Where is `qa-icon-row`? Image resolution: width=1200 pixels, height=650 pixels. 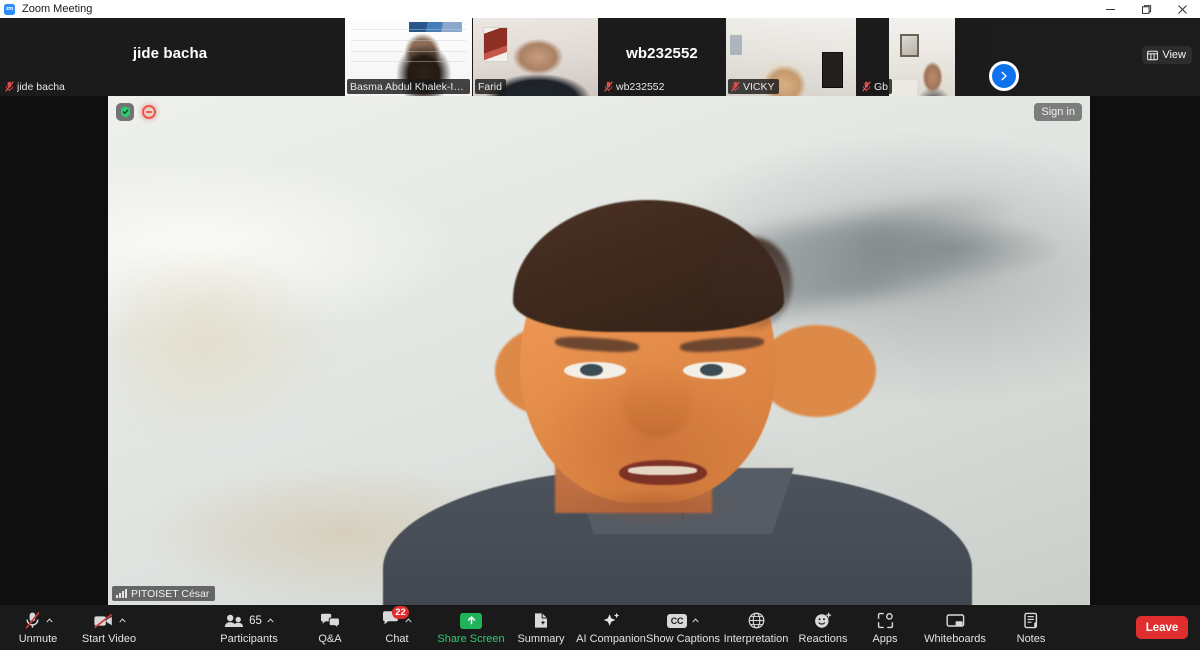
qa-icon-row is located at coordinates (330, 621).